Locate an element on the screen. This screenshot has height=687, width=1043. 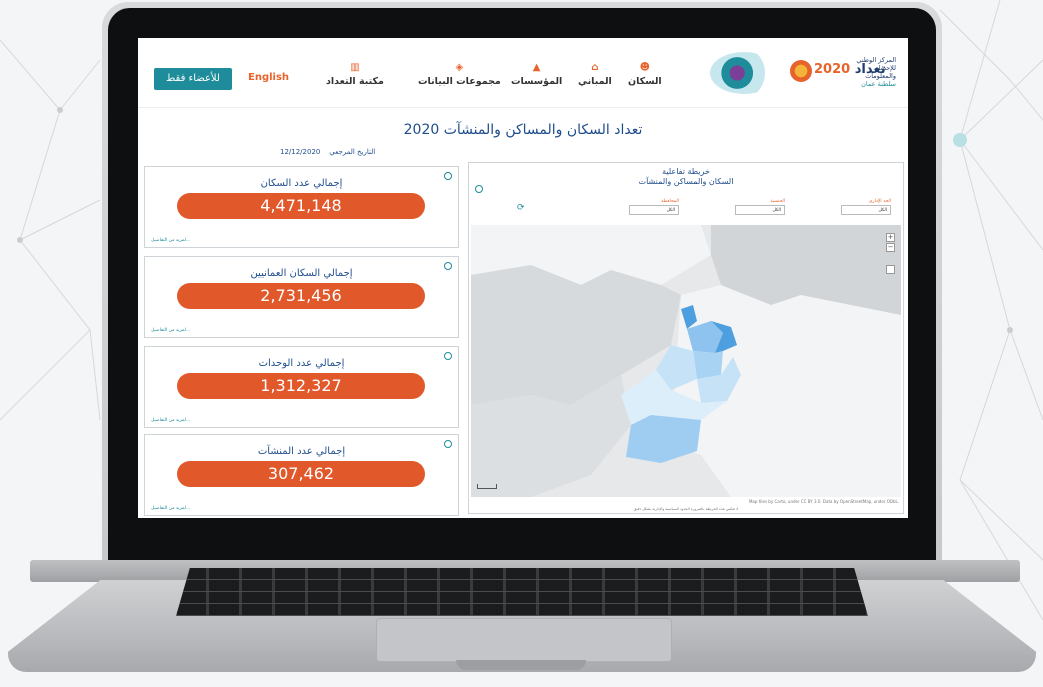
stat-value: 2,731,456 is located at coordinates (301, 296).